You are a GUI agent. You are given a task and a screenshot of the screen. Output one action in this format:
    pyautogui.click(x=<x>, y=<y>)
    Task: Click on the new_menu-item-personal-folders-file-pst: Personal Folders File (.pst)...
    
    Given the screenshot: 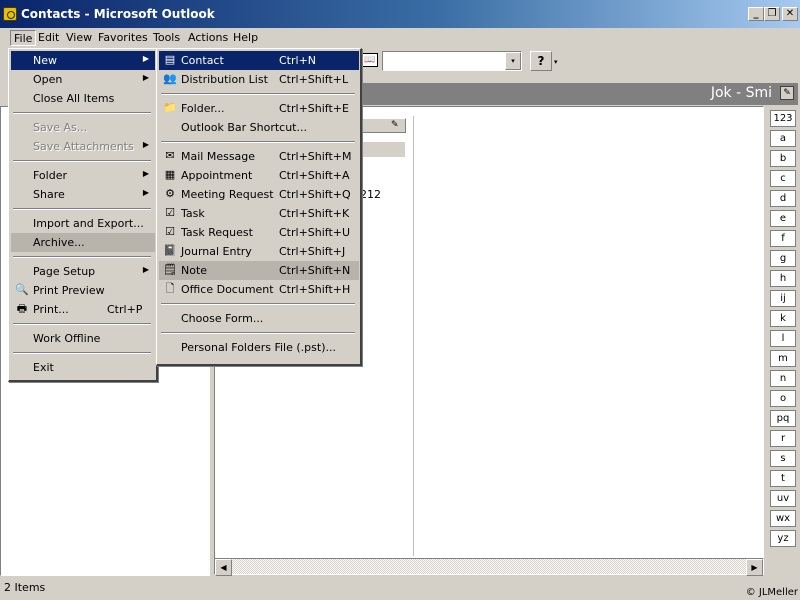 What is the action you would take?
    pyautogui.click(x=259, y=347)
    